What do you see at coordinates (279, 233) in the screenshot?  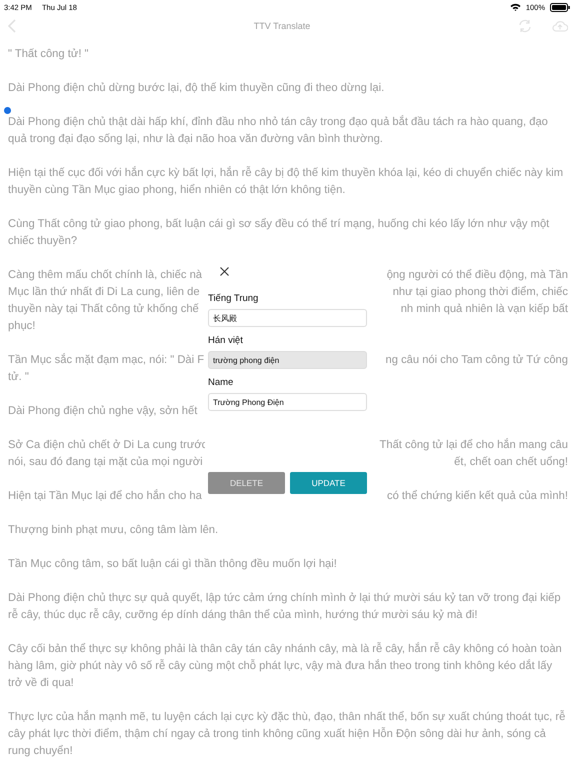 I see `chapter-paragraph: Cùng Thất công tử giao phong, bất luận cái gì sơ sẩy đều có thể trí mạng, huống chi kéo lấy lớn như vậy một chiếc thuyền?` at bounding box center [279, 233].